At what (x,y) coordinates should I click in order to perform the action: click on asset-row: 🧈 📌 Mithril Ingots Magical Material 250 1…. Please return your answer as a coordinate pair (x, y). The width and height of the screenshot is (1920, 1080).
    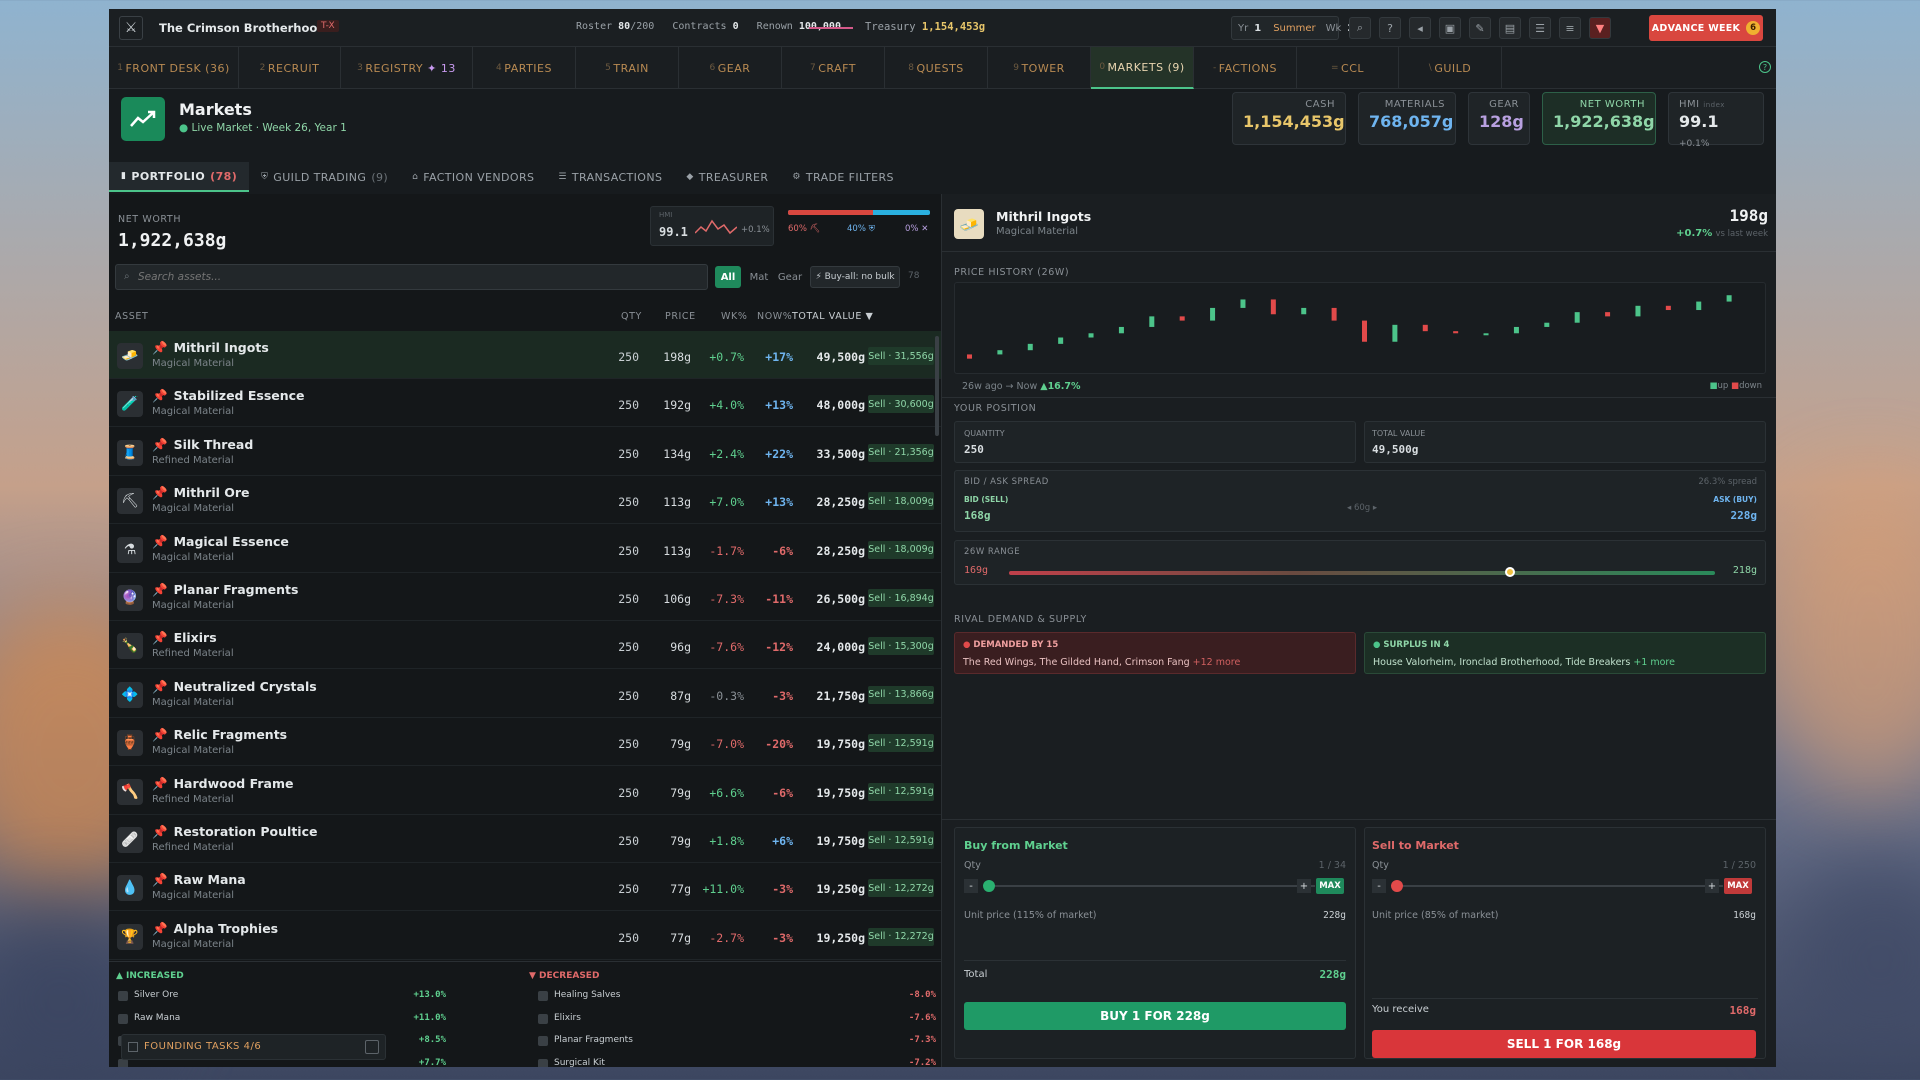
    Looking at the image, I should click on (525, 355).